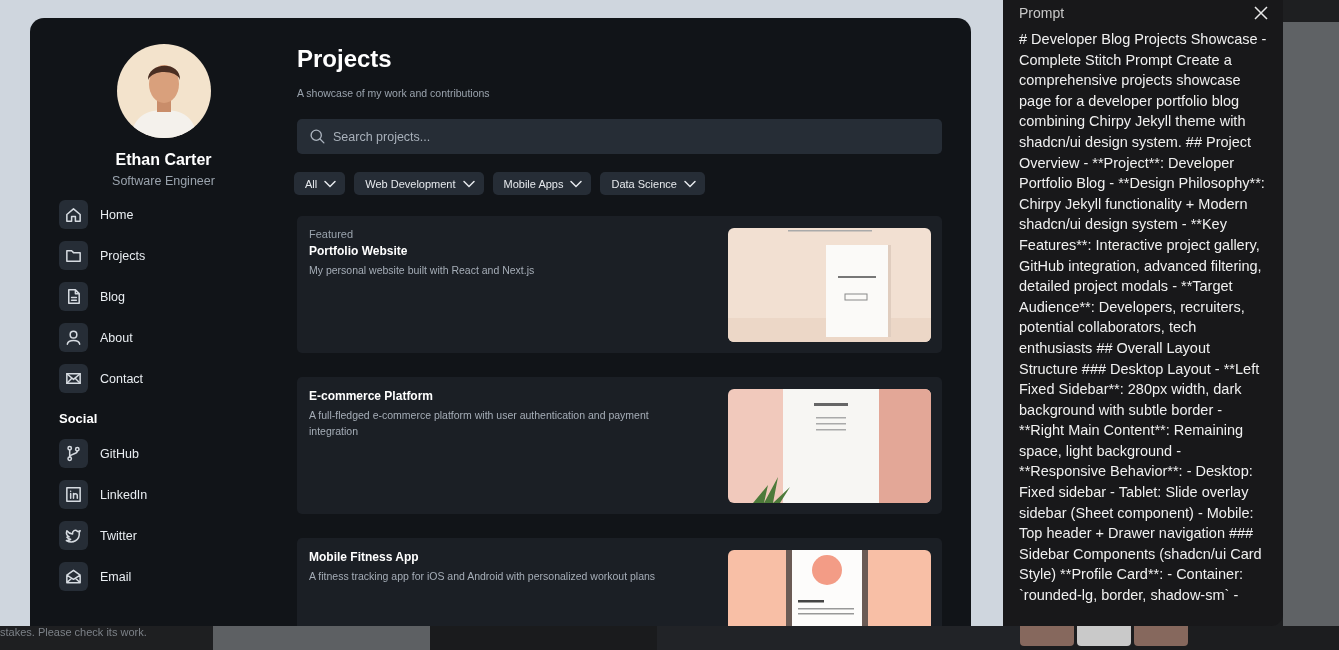 The image size is (1339, 650). What do you see at coordinates (320, 183) in the screenshot?
I see `filter-dropdown: All` at bounding box center [320, 183].